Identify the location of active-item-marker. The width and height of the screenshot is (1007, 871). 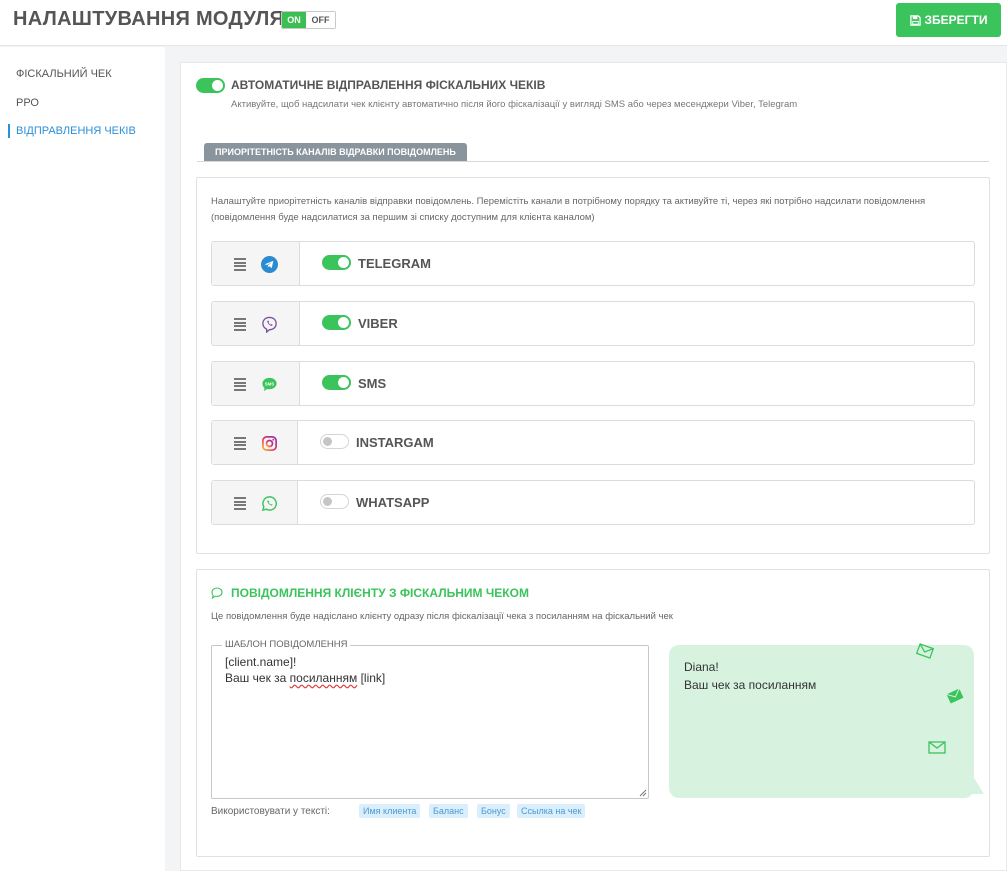
(9, 131).